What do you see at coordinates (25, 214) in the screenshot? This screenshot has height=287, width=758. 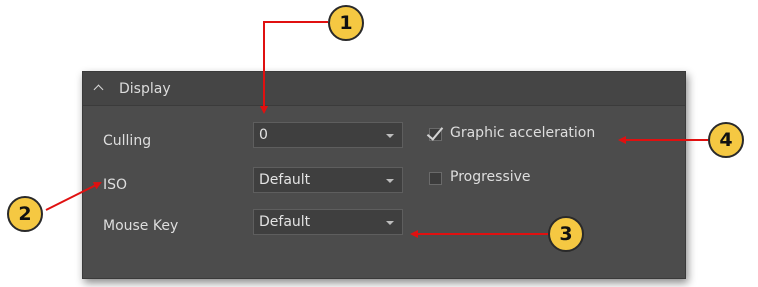 I see `callout-2: 2` at bounding box center [25, 214].